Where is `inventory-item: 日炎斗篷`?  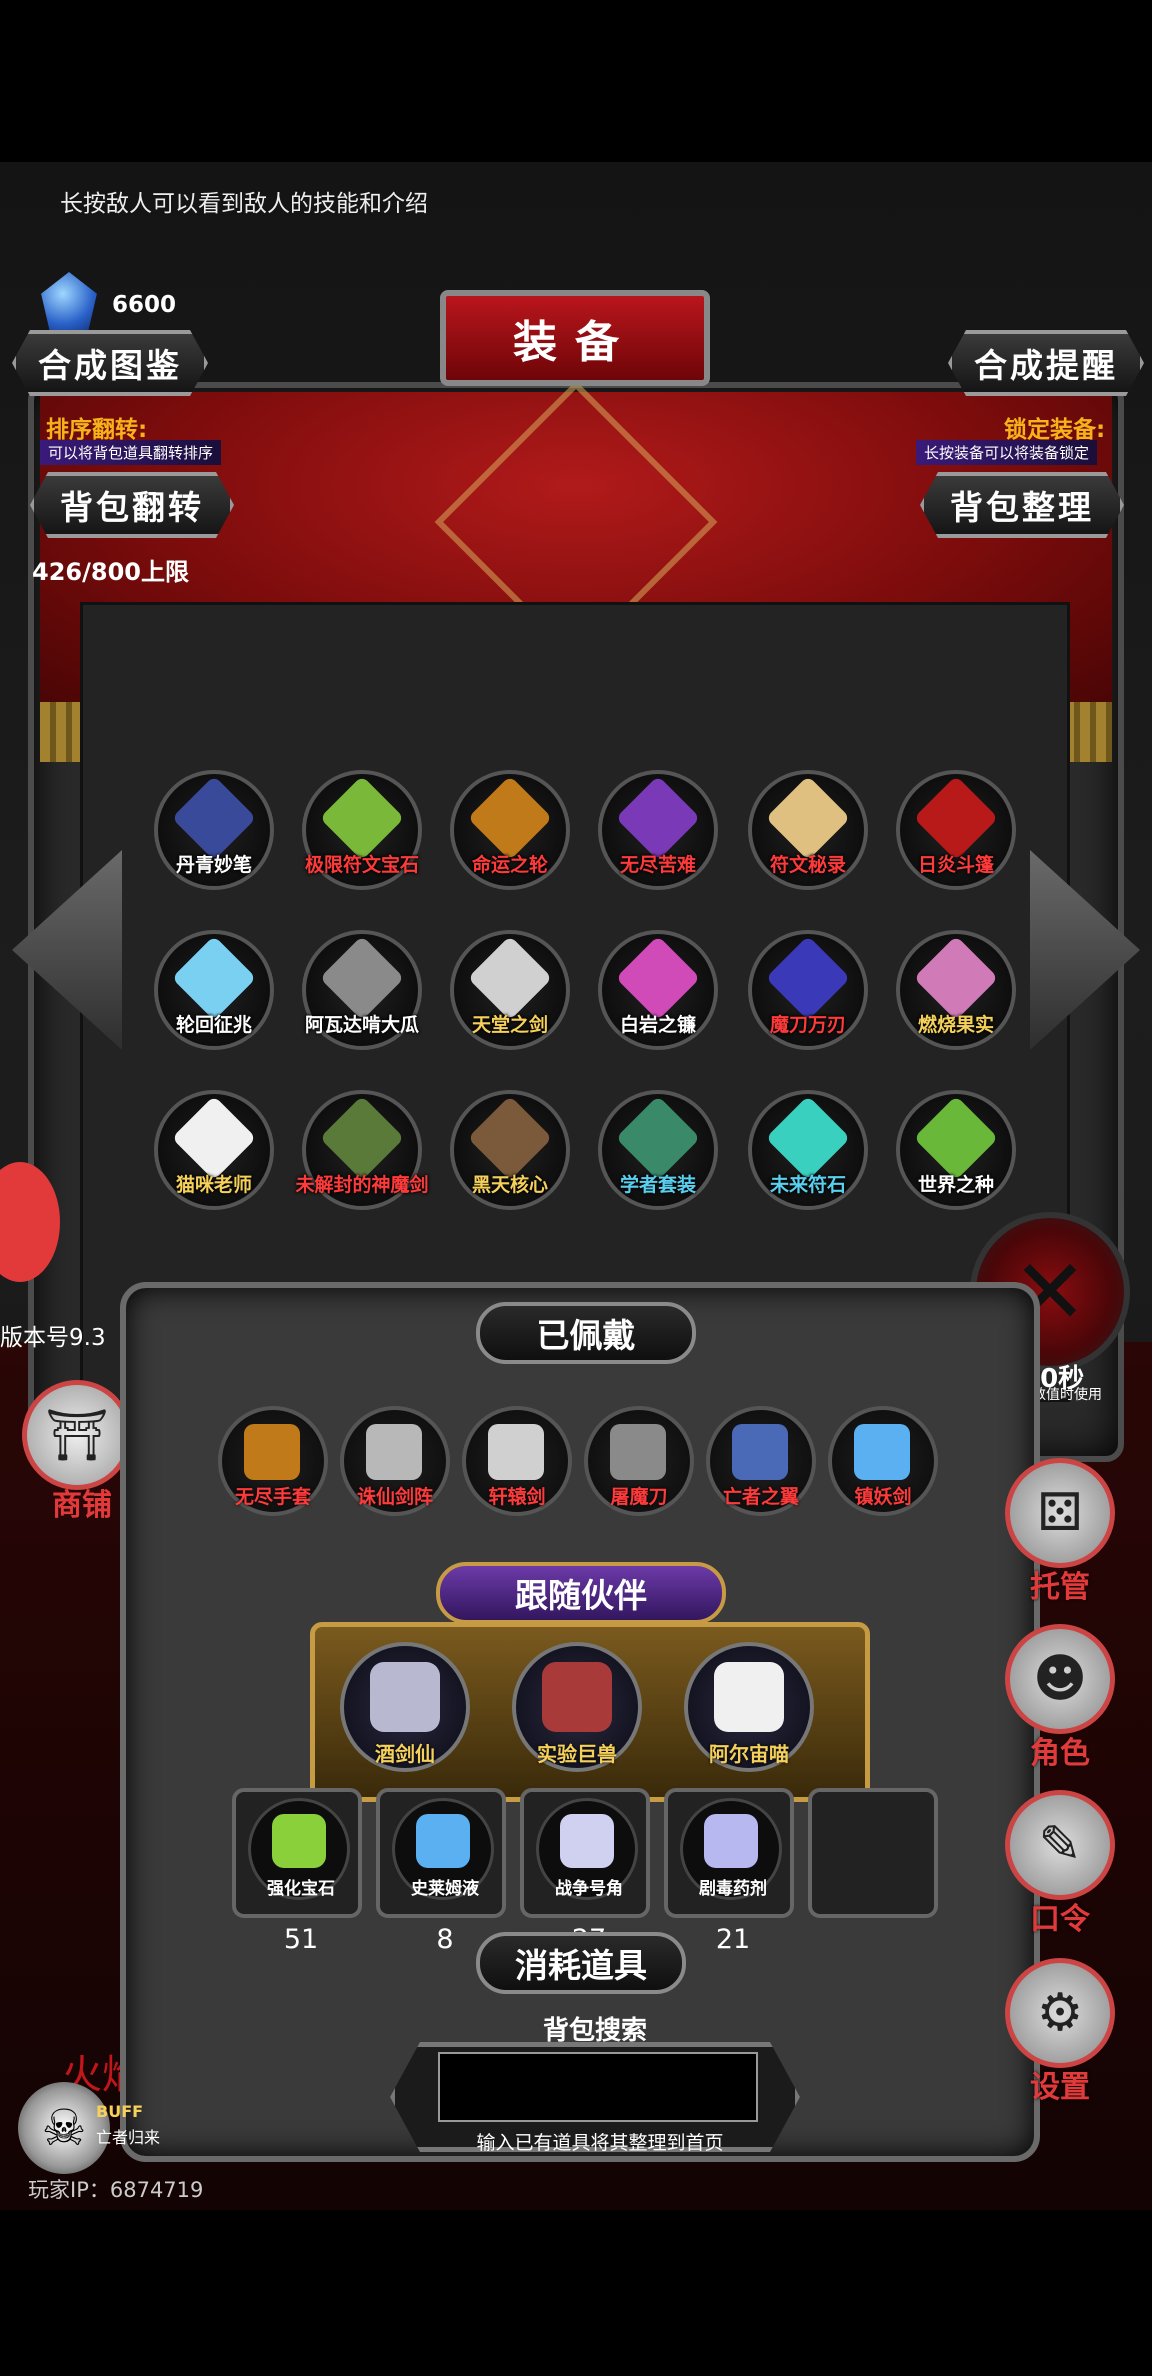
inventory-item: 日炎斗篷 is located at coordinates (956, 830).